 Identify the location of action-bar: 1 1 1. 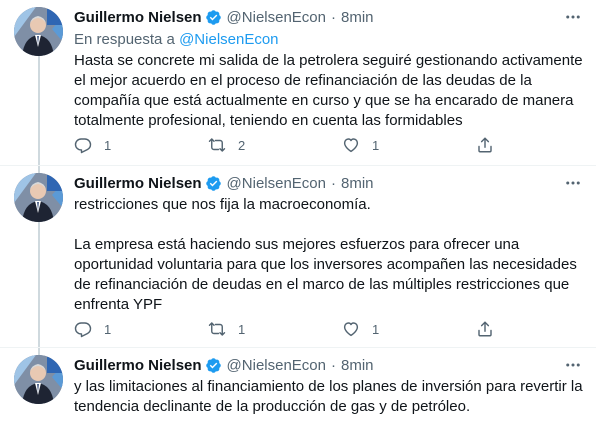
(294, 329).